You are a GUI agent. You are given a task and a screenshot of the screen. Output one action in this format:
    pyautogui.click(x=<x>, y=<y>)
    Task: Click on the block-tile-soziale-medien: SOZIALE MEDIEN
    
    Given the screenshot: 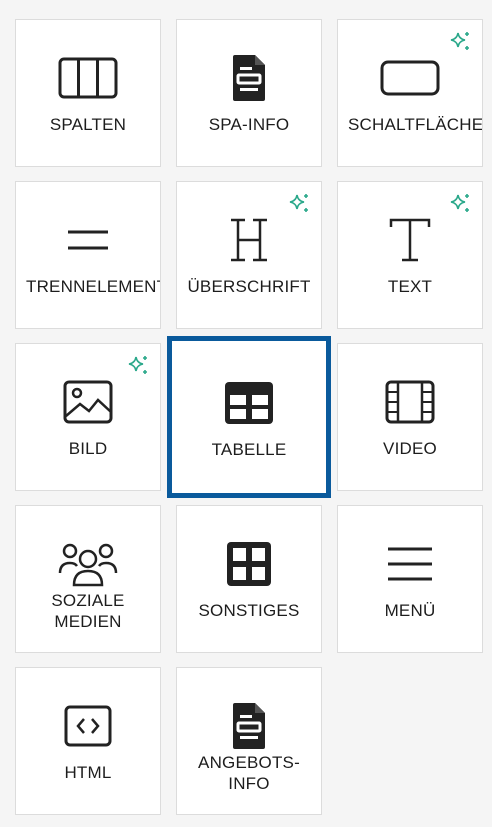 What is the action you would take?
    pyautogui.click(x=88, y=579)
    